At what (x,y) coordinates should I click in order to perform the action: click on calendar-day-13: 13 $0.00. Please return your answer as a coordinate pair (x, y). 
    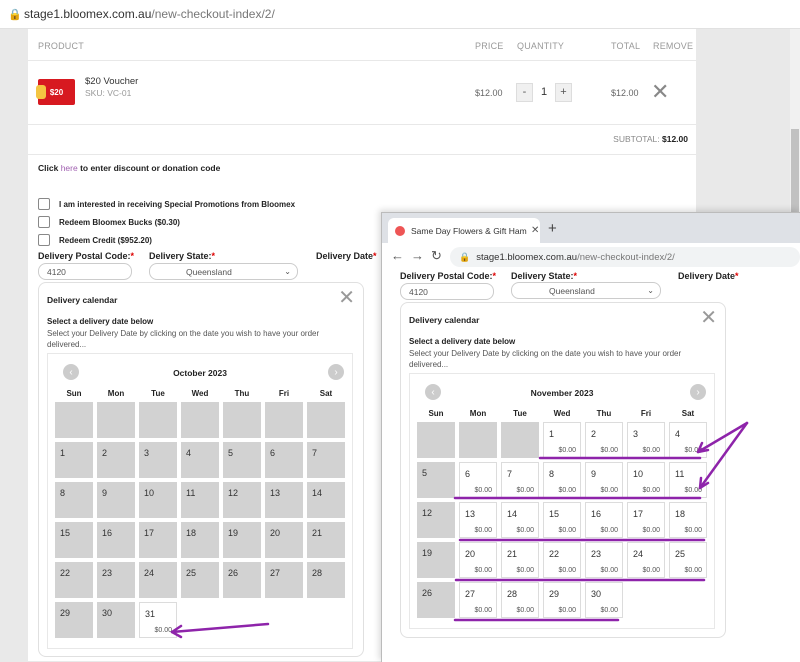
    Looking at the image, I should click on (478, 520).